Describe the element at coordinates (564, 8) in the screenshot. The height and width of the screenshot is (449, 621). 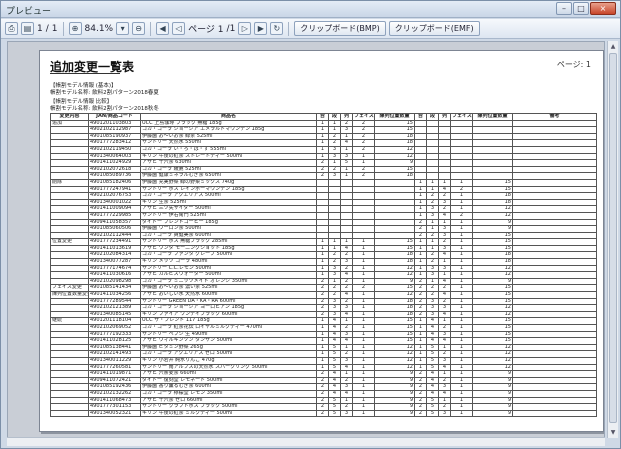
I see `minimize-button: –` at that location.